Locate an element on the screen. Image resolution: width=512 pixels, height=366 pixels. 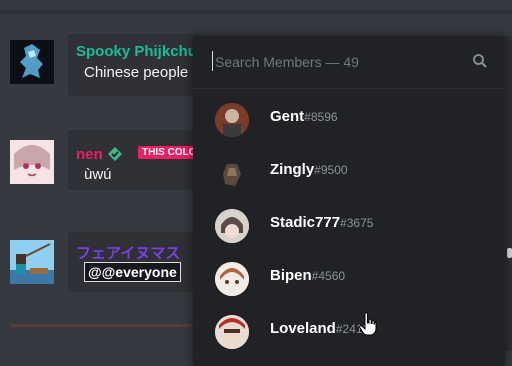
message-bubble: フェアイヌマス @@everyone is located at coordinates (133, 262).